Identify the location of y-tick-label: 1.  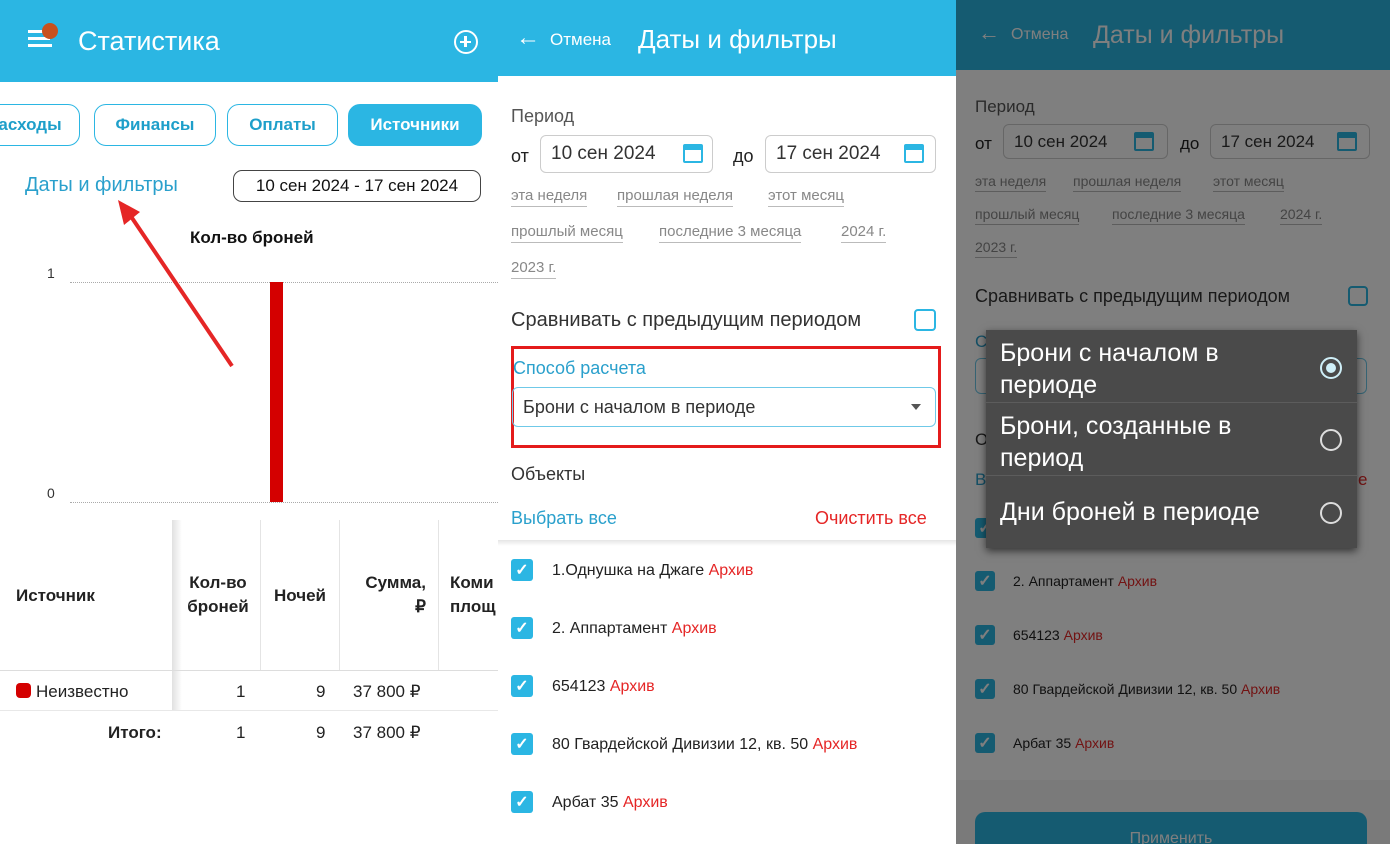
(51, 273).